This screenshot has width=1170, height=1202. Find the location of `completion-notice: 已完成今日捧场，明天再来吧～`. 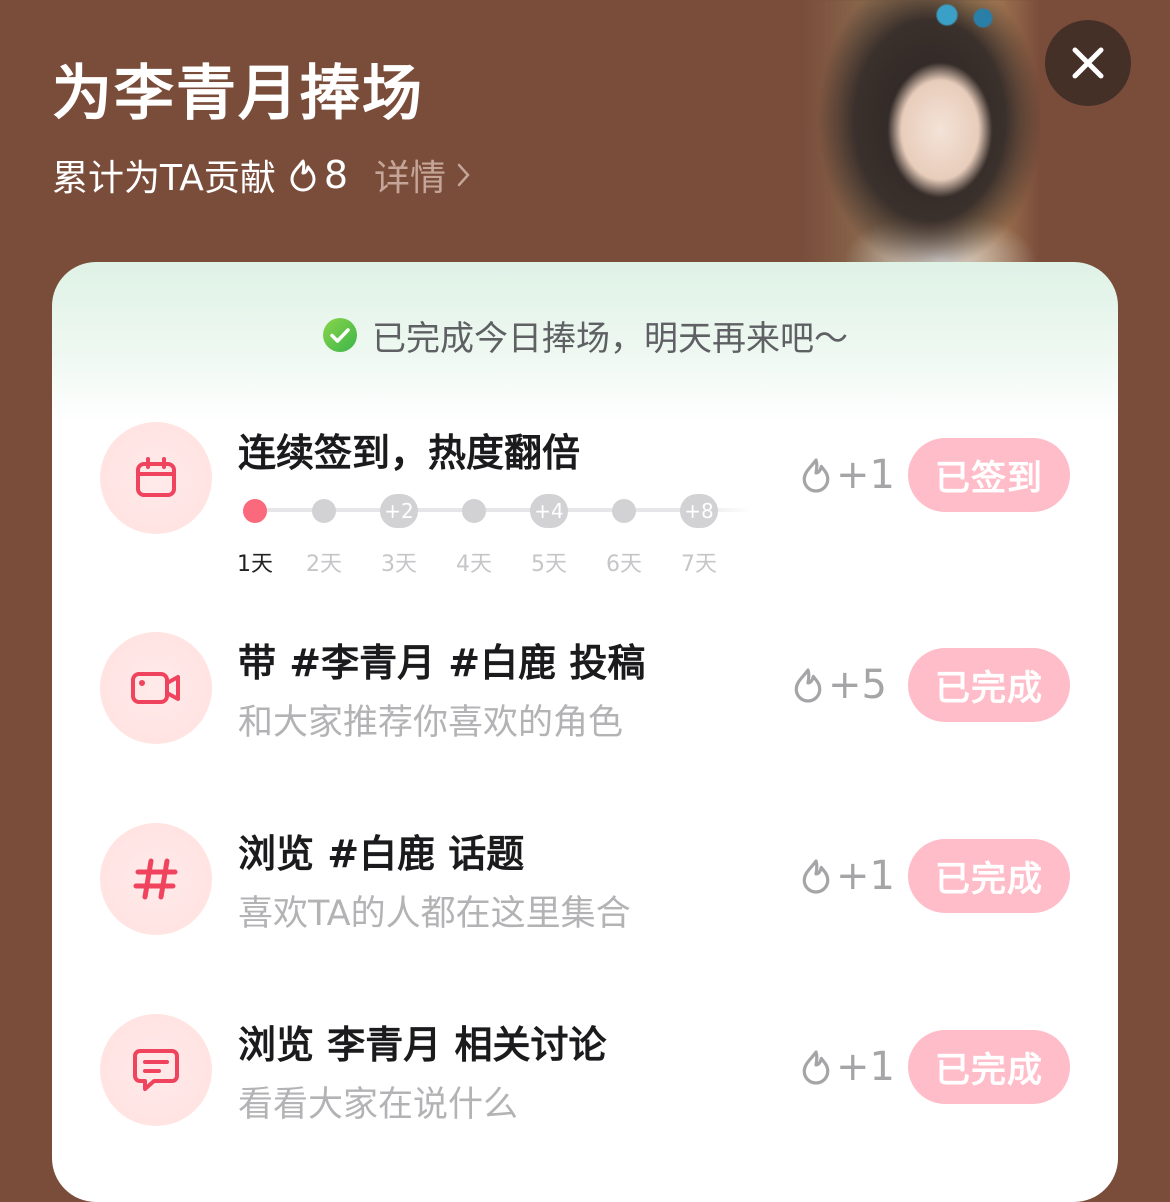

completion-notice: 已完成今日捧场，明天再来吧～ is located at coordinates (585, 335).